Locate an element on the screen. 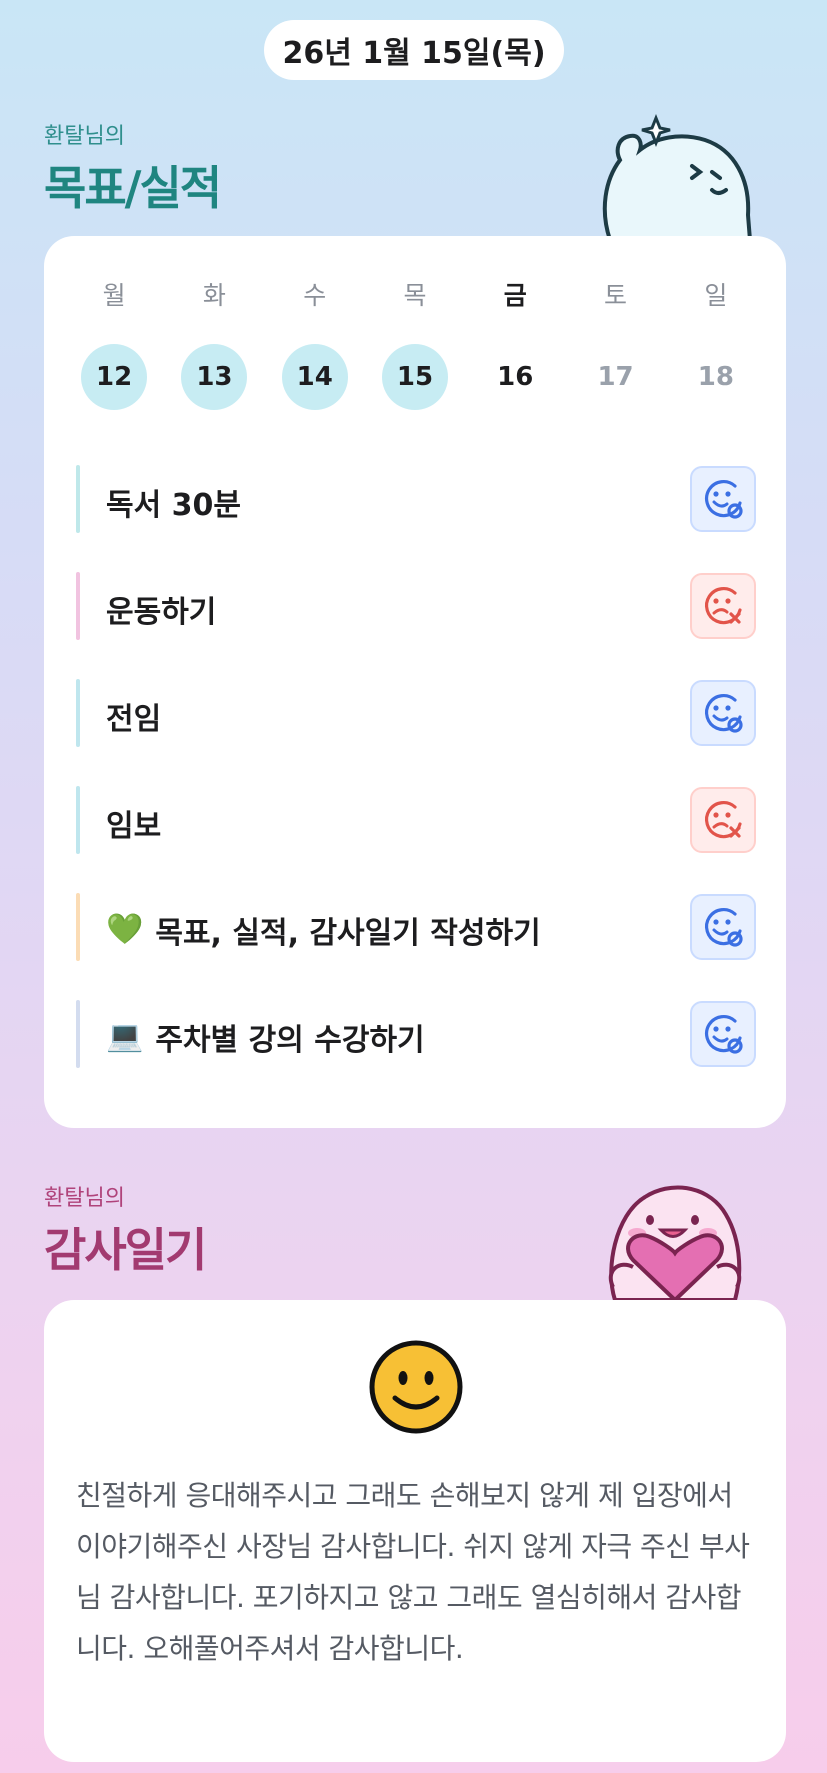  goal-text: 전임 is located at coordinates (134, 719).